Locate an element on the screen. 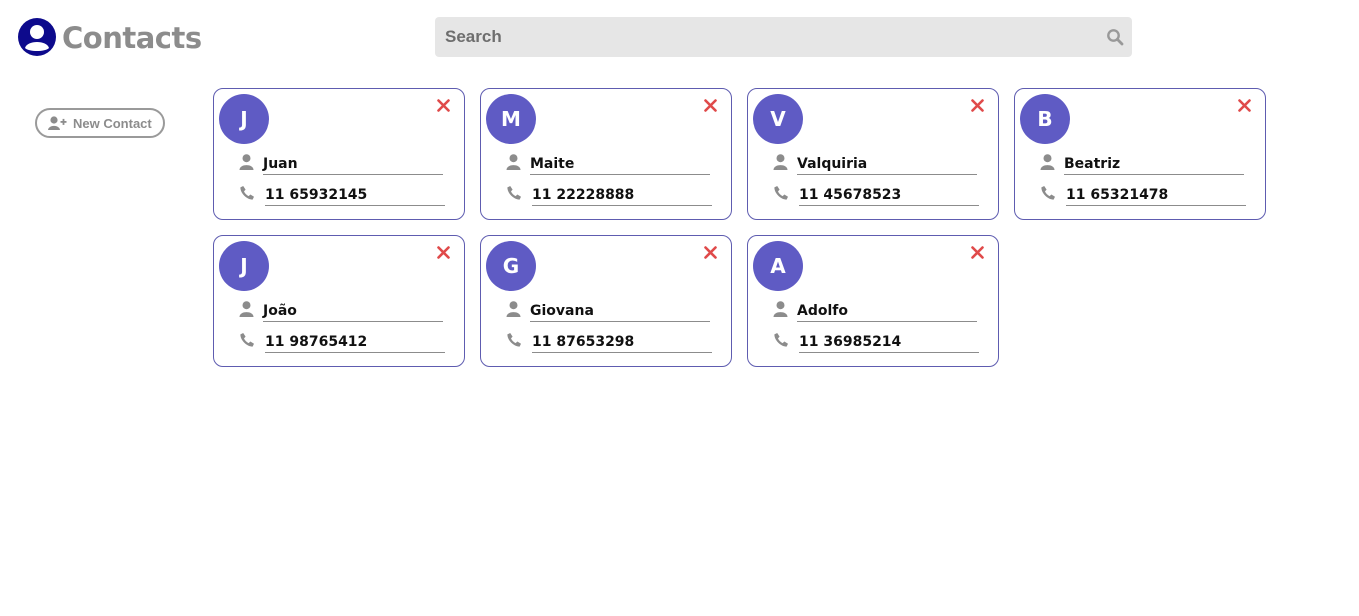  contact-card: J Juan 11 65932145 is located at coordinates (339, 154).